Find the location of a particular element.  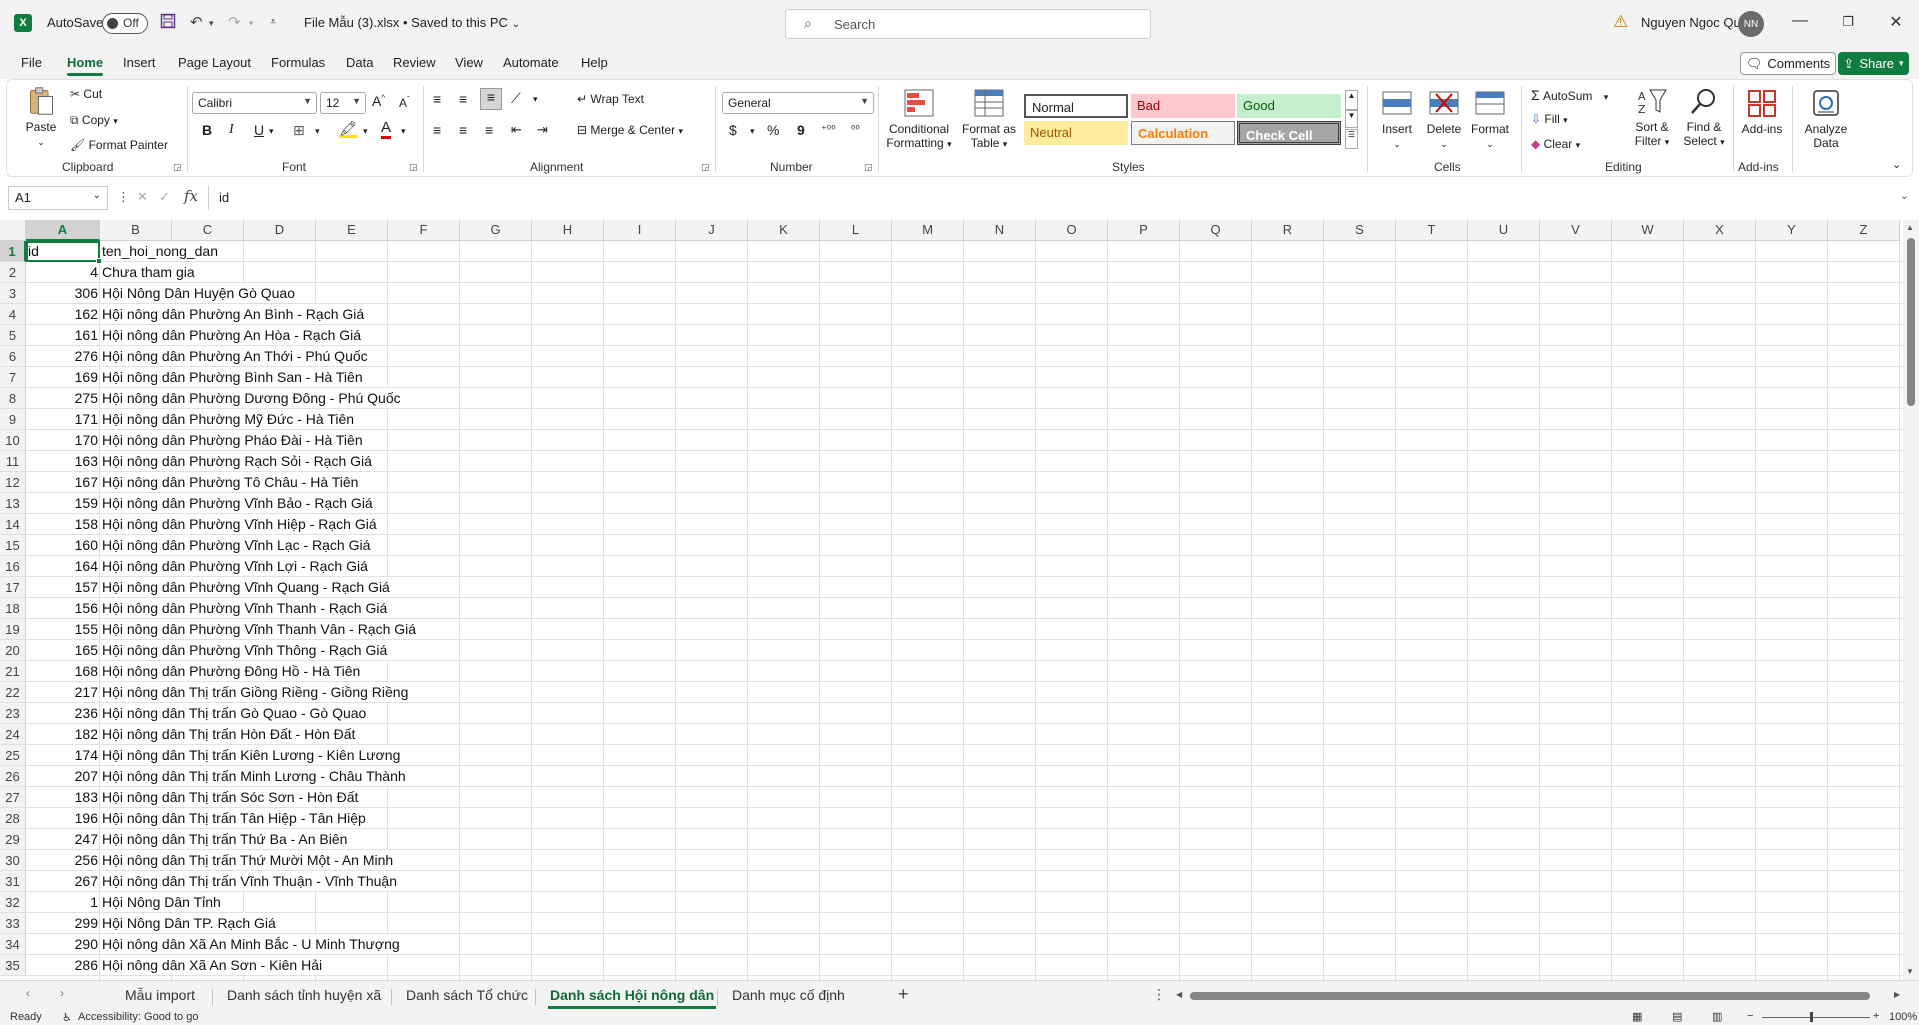

page-layout-view-icon: ▤ is located at coordinates (1677, 1016).